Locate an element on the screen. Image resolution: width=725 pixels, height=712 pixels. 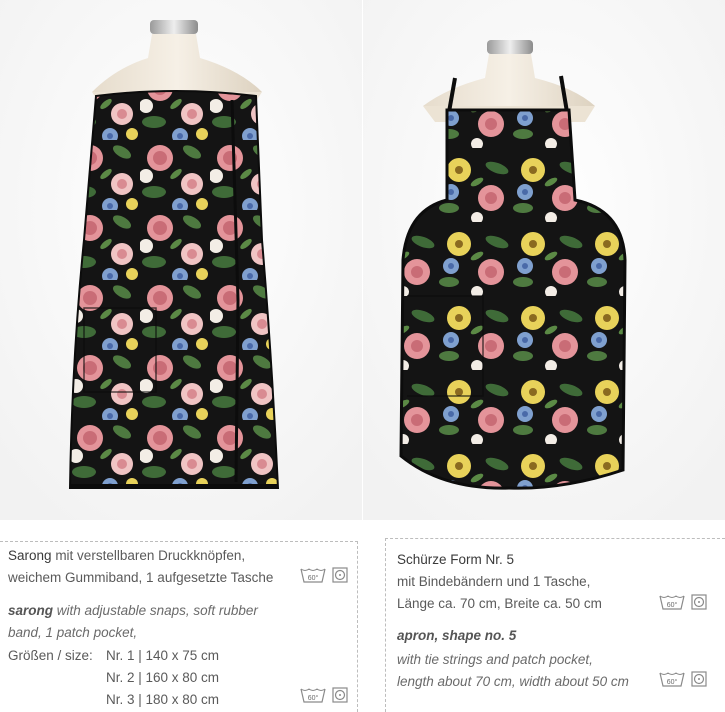
apron-title-en-line: apron, shape no. 5 is located at coordinates (456, 636).